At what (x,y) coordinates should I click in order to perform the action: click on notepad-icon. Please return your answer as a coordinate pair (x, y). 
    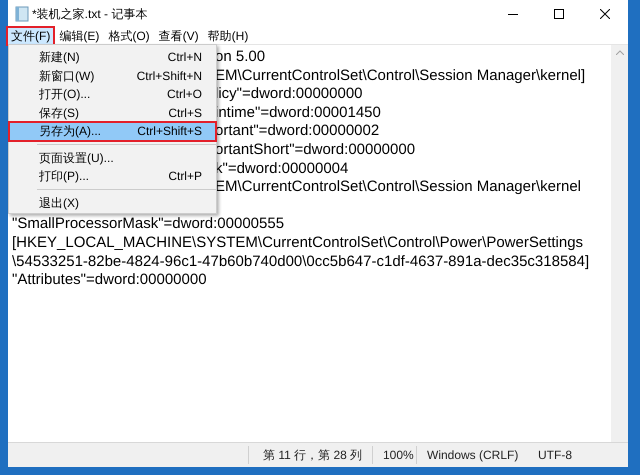
    Looking at the image, I should click on (22, 14).